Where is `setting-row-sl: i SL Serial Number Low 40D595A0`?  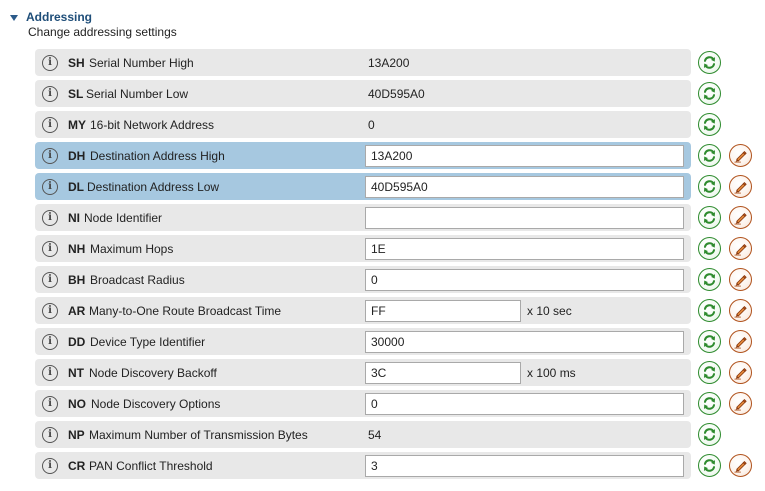 setting-row-sl: i SL Serial Number Low 40D595A0 is located at coordinates (400, 93).